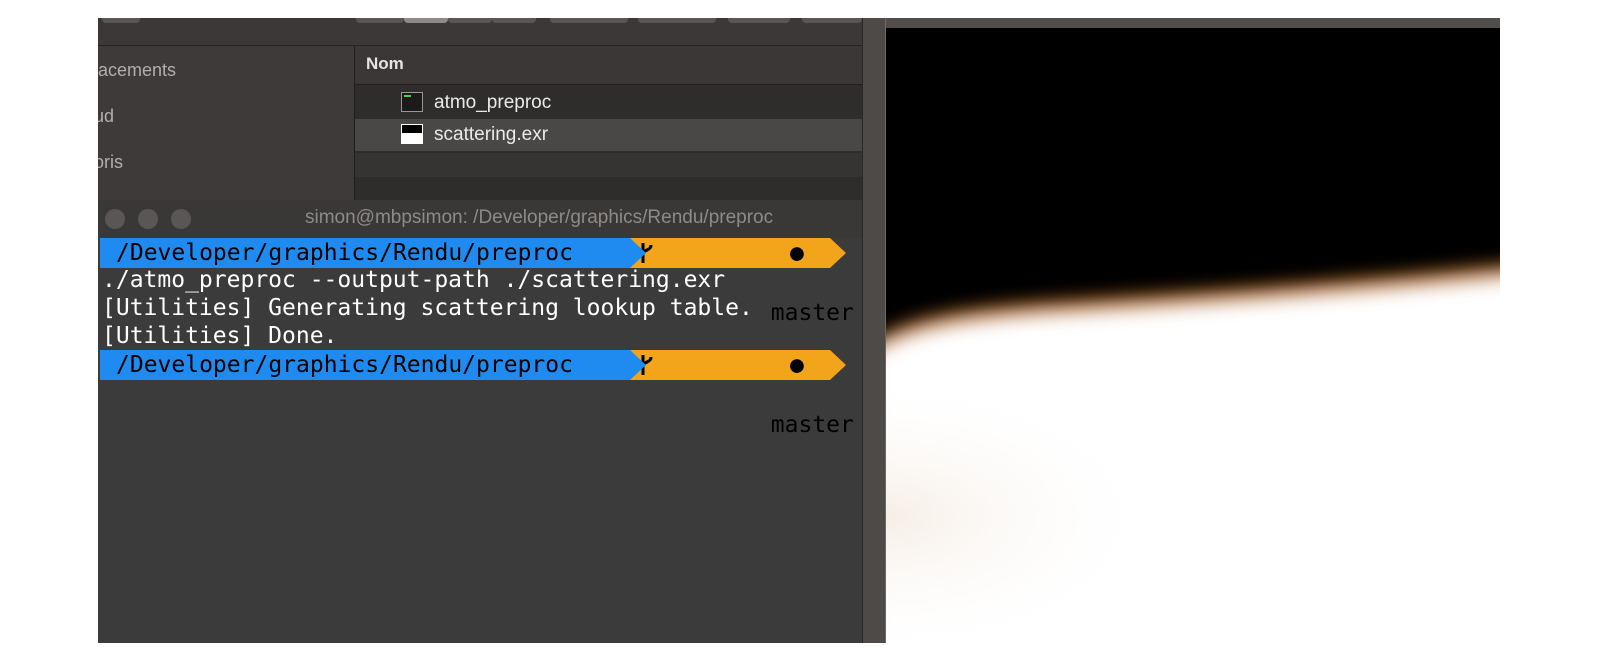  I want to click on file-list: Nom atmo_preproc scattering.exr, so click(608, 123).